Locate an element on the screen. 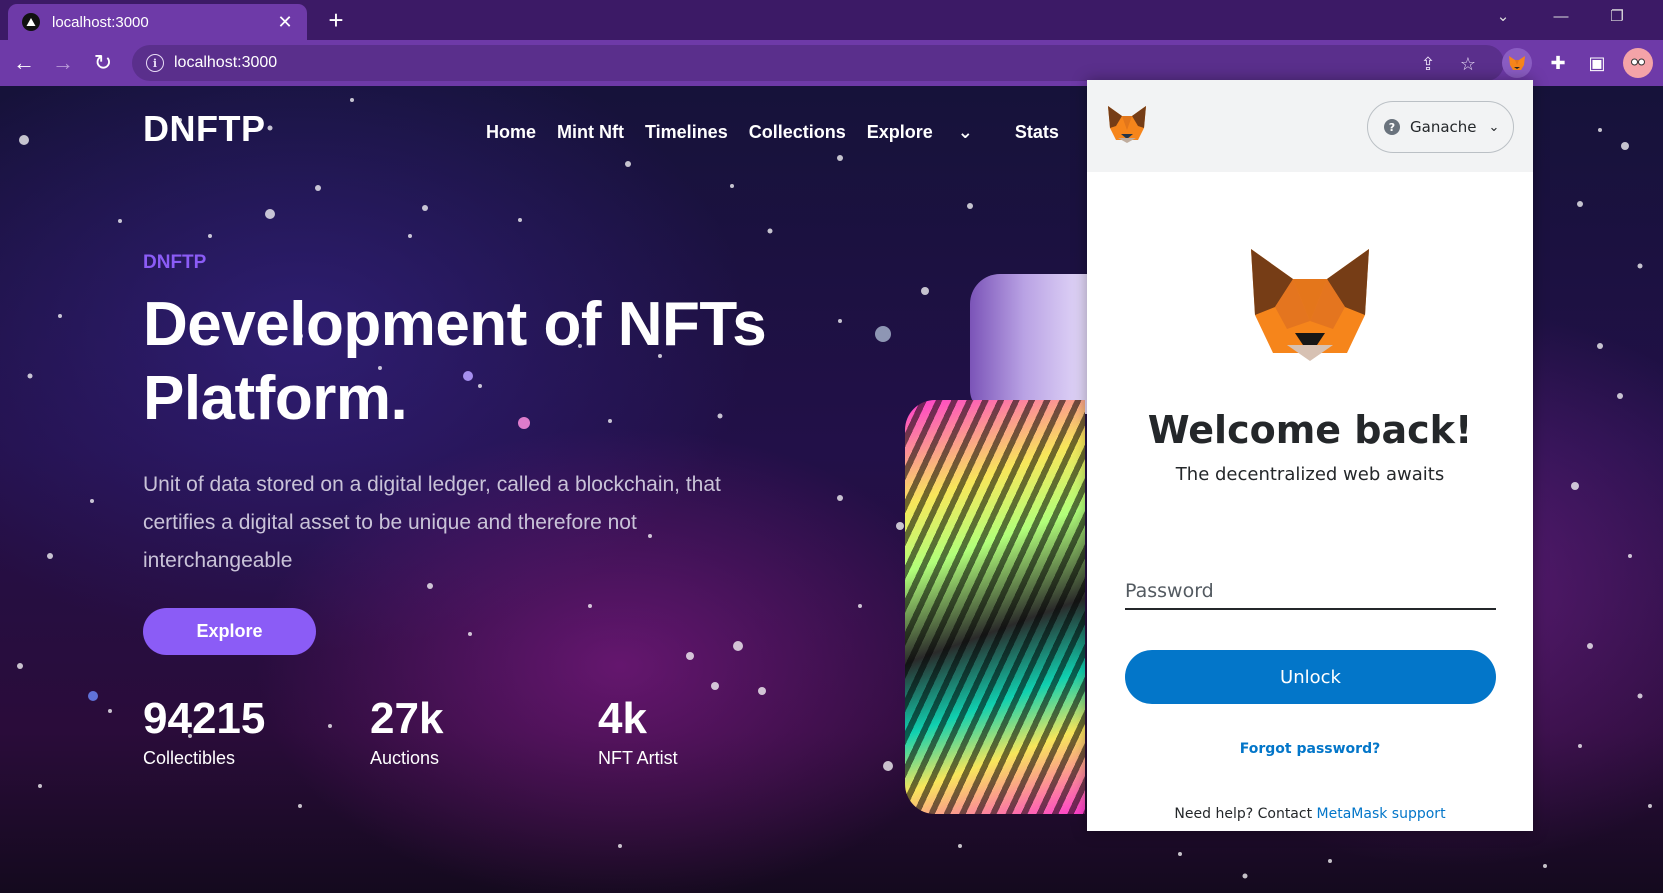 The width and height of the screenshot is (1663, 893). address-bar-url: localhost:3000 is located at coordinates (226, 62).